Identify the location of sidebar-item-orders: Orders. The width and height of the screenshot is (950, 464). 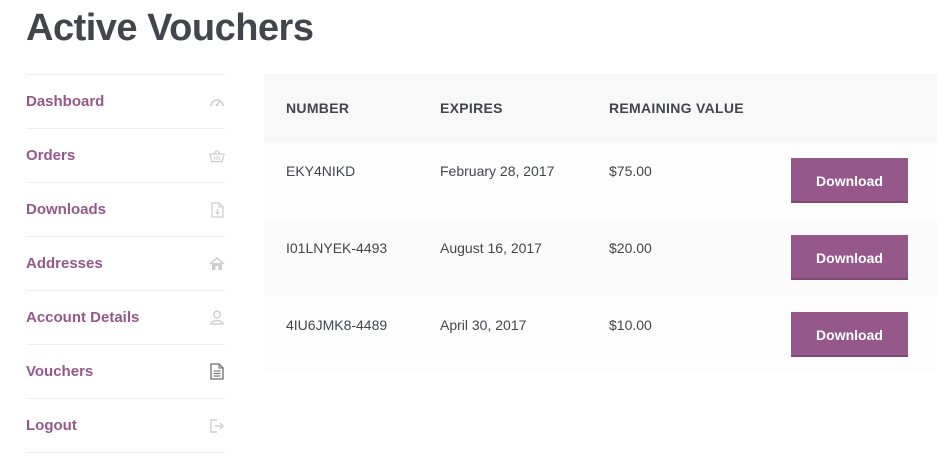
(125, 156).